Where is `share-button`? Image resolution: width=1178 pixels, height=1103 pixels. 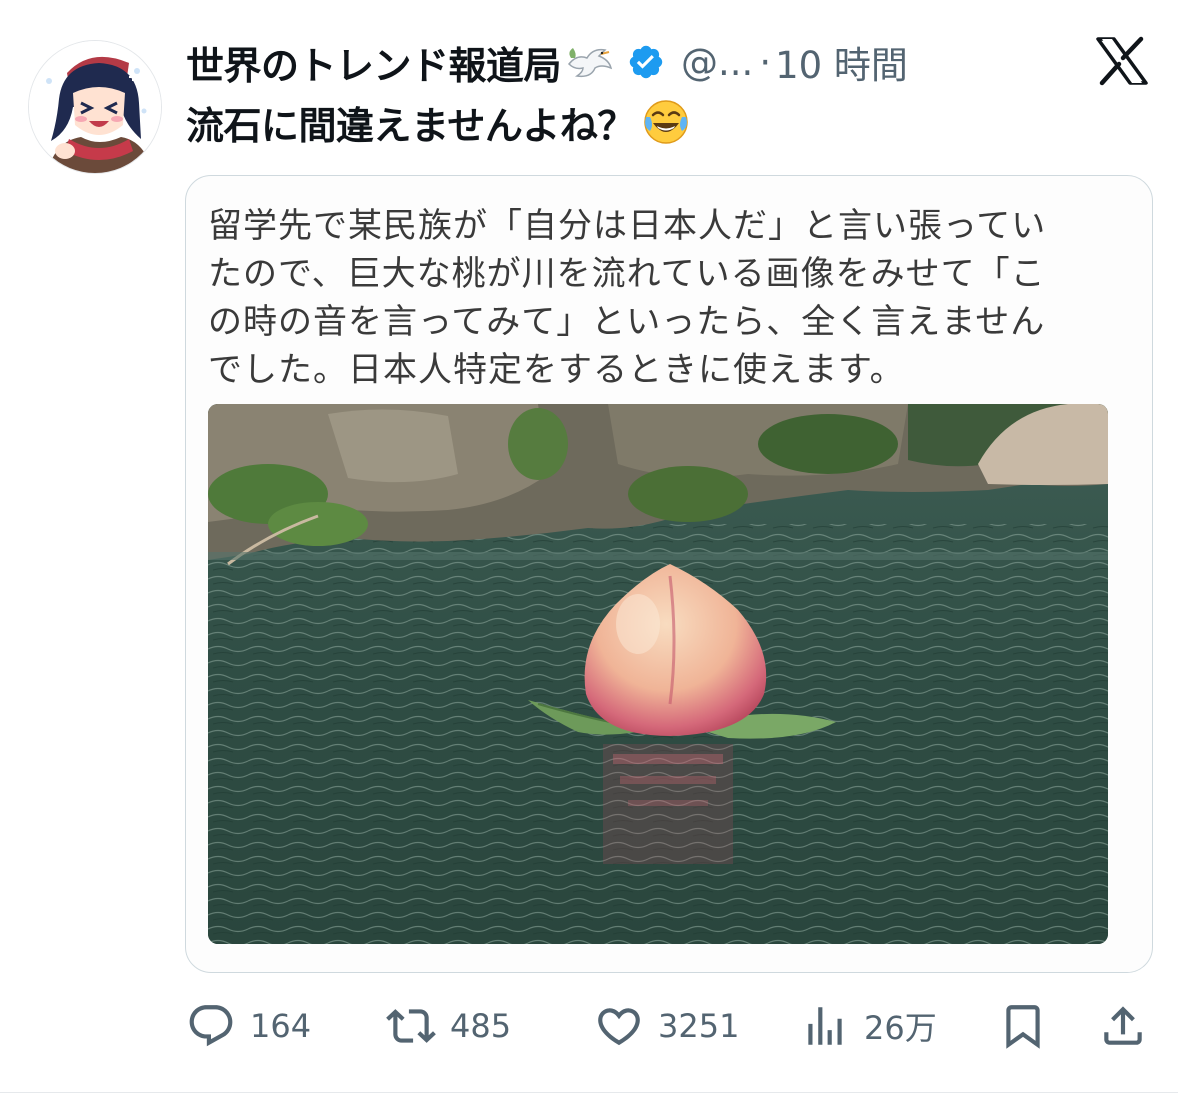 share-button is located at coordinates (1123, 1026).